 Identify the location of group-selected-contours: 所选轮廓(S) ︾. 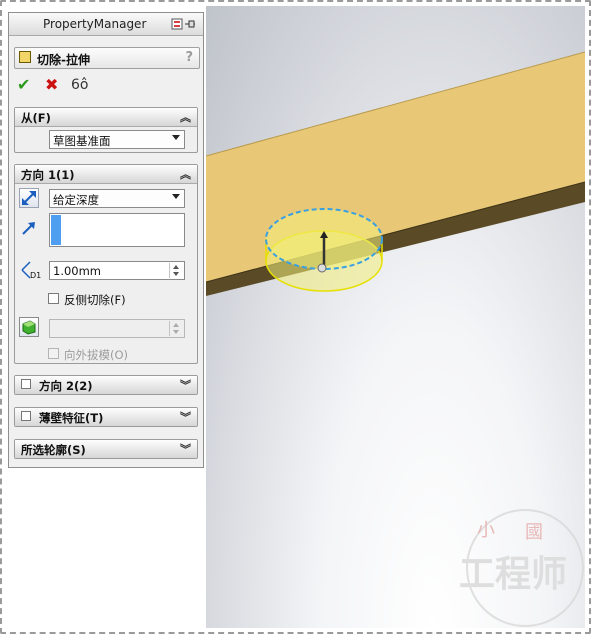
(106, 449).